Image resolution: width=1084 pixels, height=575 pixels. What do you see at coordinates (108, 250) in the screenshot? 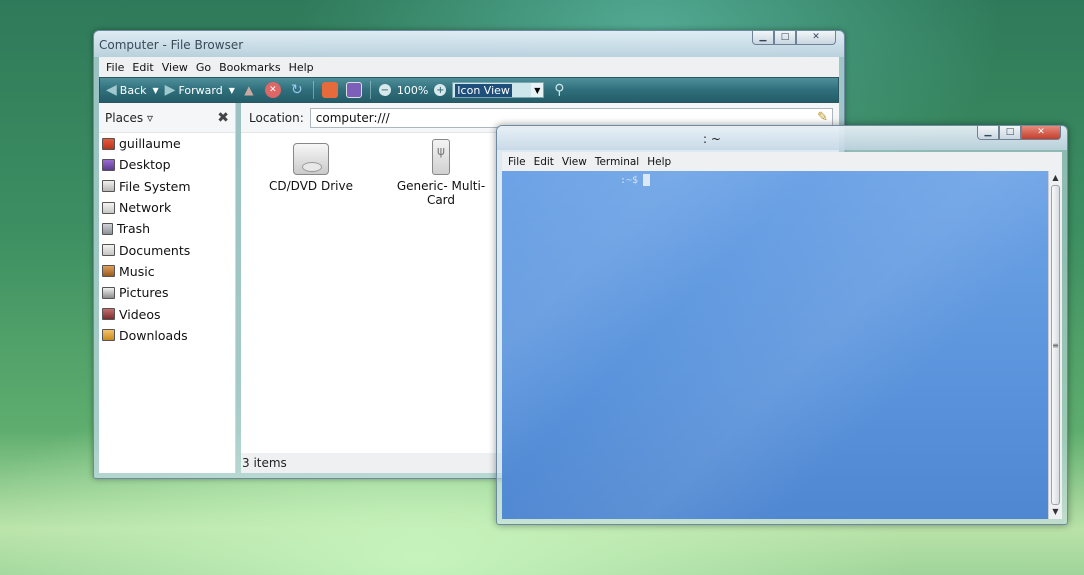
I see `folder-icon` at bounding box center [108, 250].